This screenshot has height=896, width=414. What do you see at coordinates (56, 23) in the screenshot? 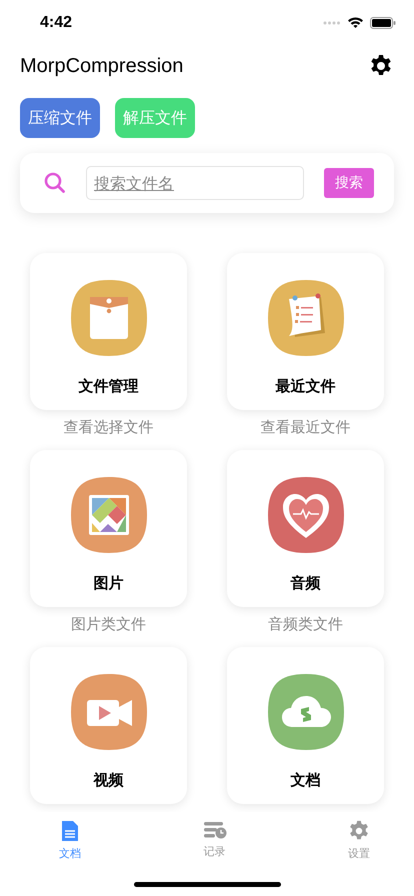
I see `status-time: 4:42` at bounding box center [56, 23].